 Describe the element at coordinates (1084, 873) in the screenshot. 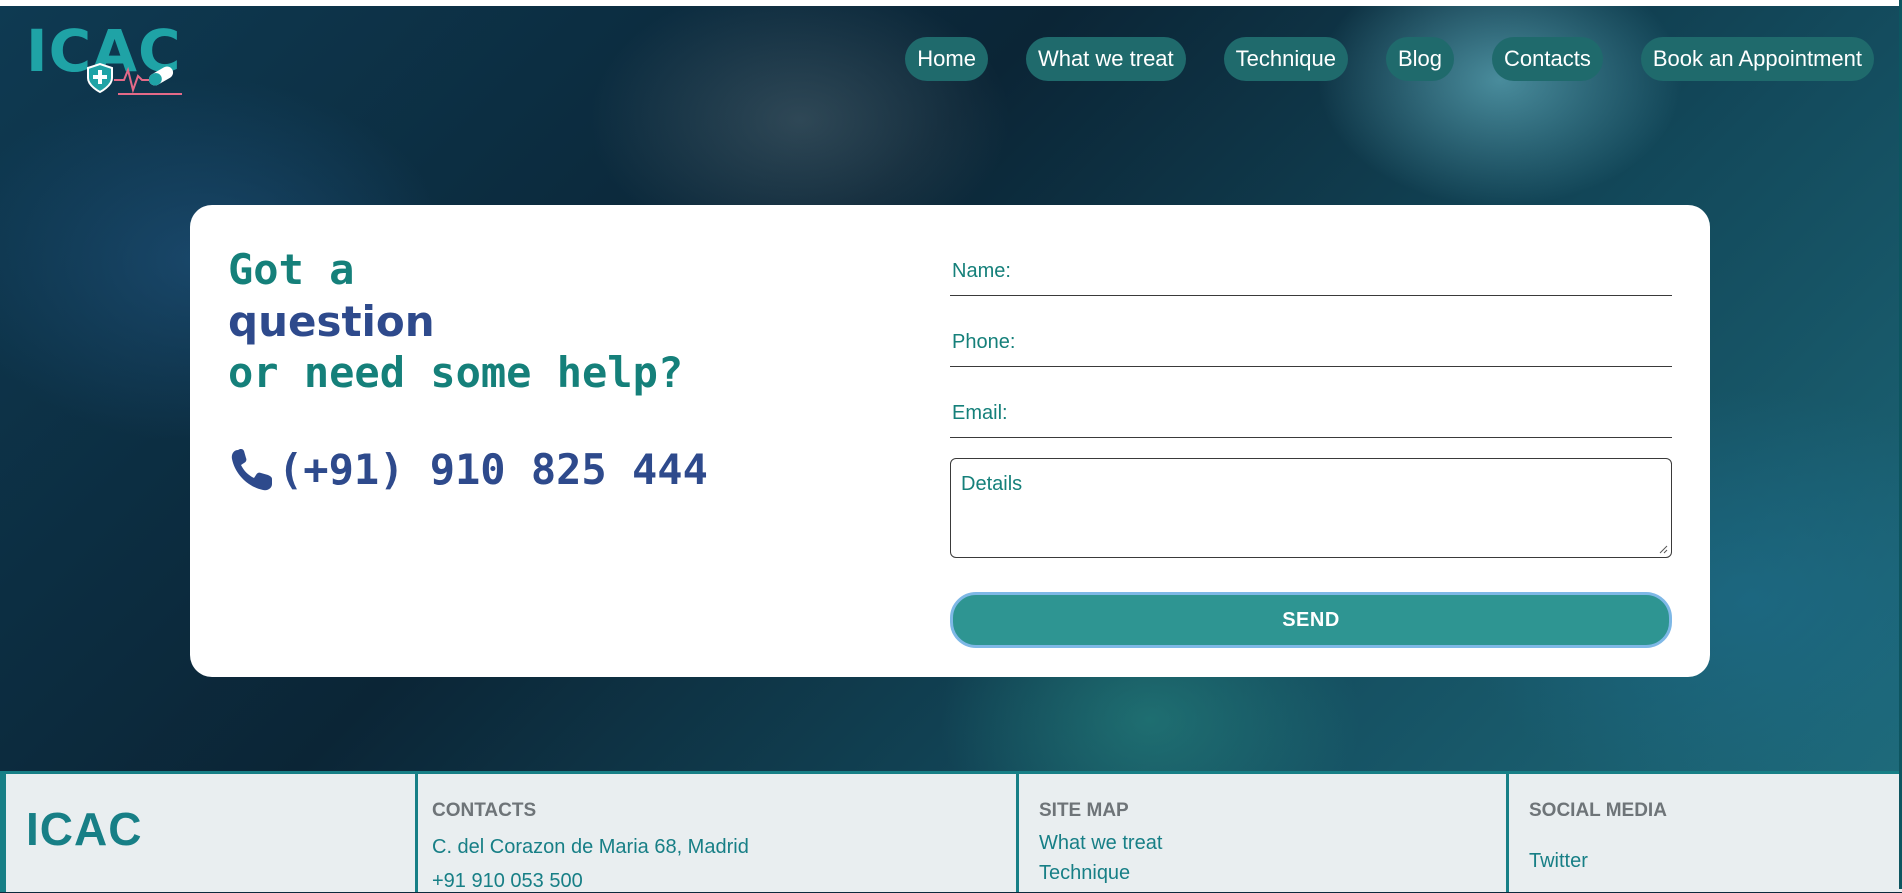

I see `footer-link-technique: Technique` at that location.